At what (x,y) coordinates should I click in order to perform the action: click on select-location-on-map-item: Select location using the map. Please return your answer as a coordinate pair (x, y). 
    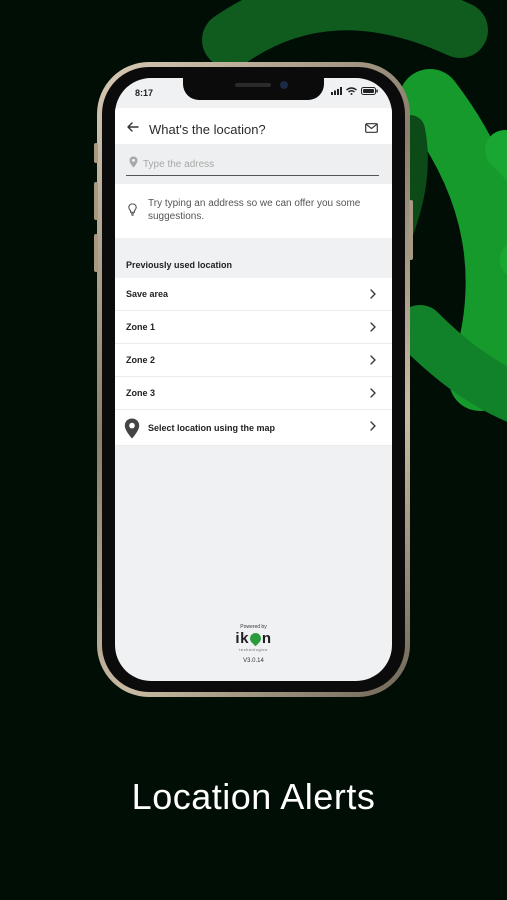
    Looking at the image, I should click on (253, 428).